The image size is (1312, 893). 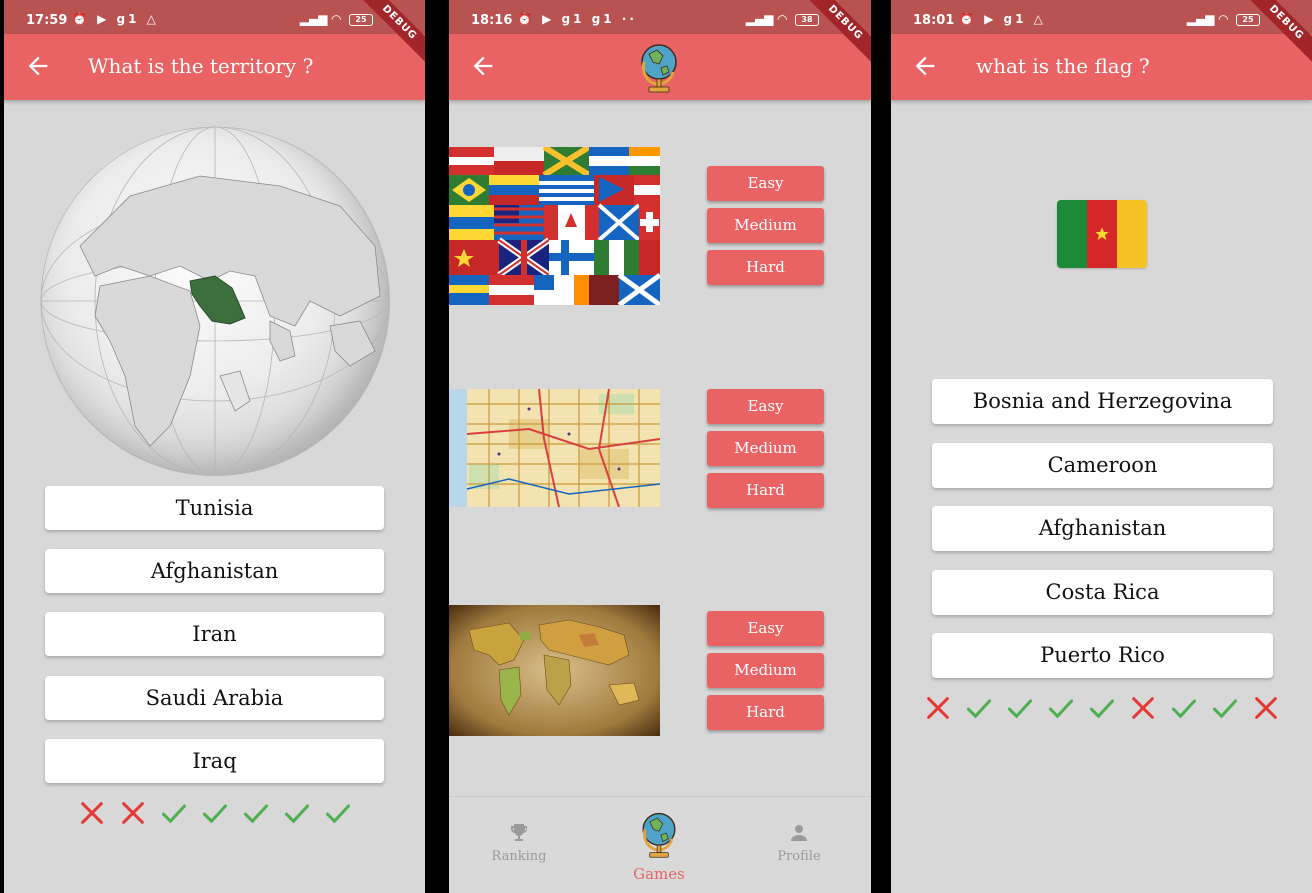 I want to click on globe-icon, so click(x=659, y=835).